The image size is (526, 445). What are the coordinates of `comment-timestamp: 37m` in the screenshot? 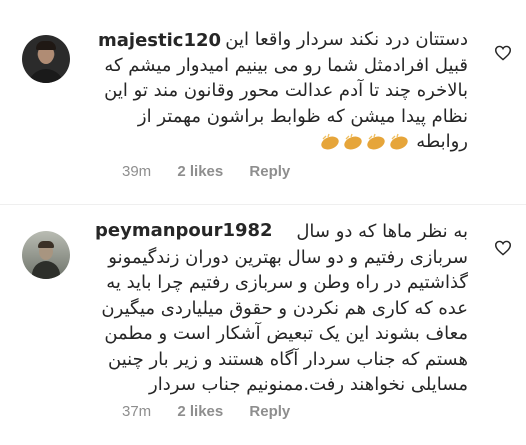 It's located at (137, 411).